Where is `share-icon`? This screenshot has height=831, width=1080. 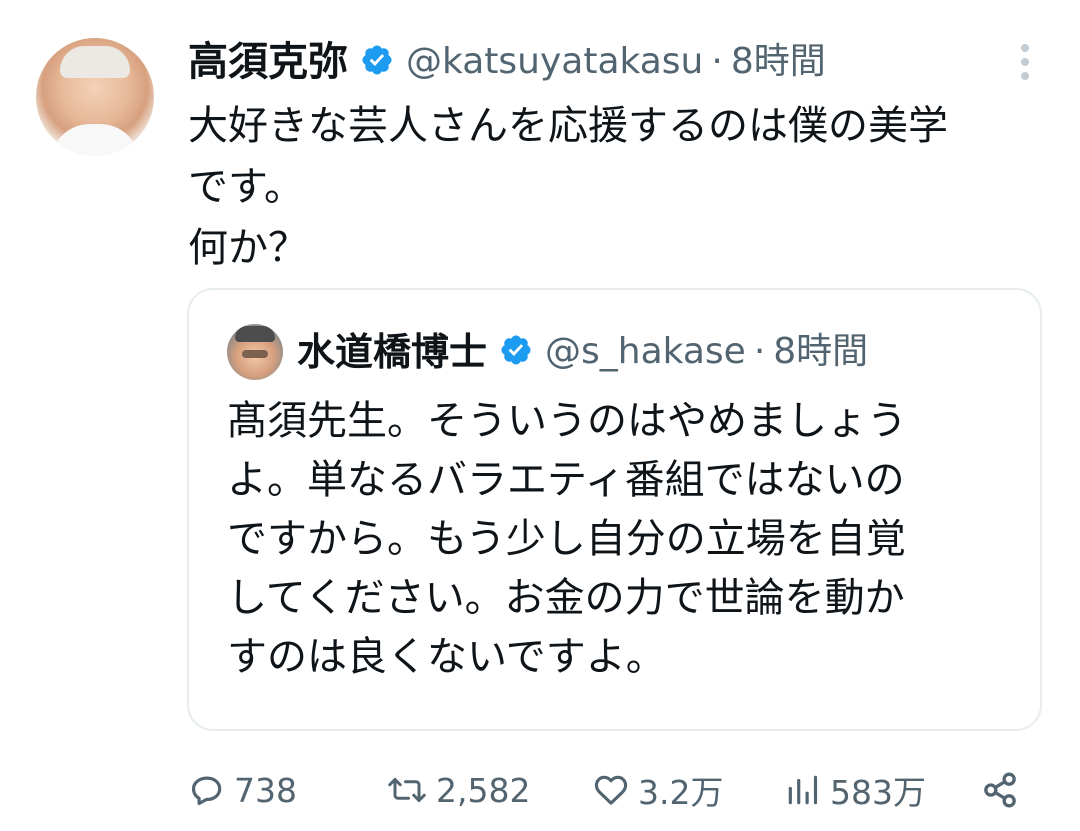
share-icon is located at coordinates (1000, 790).